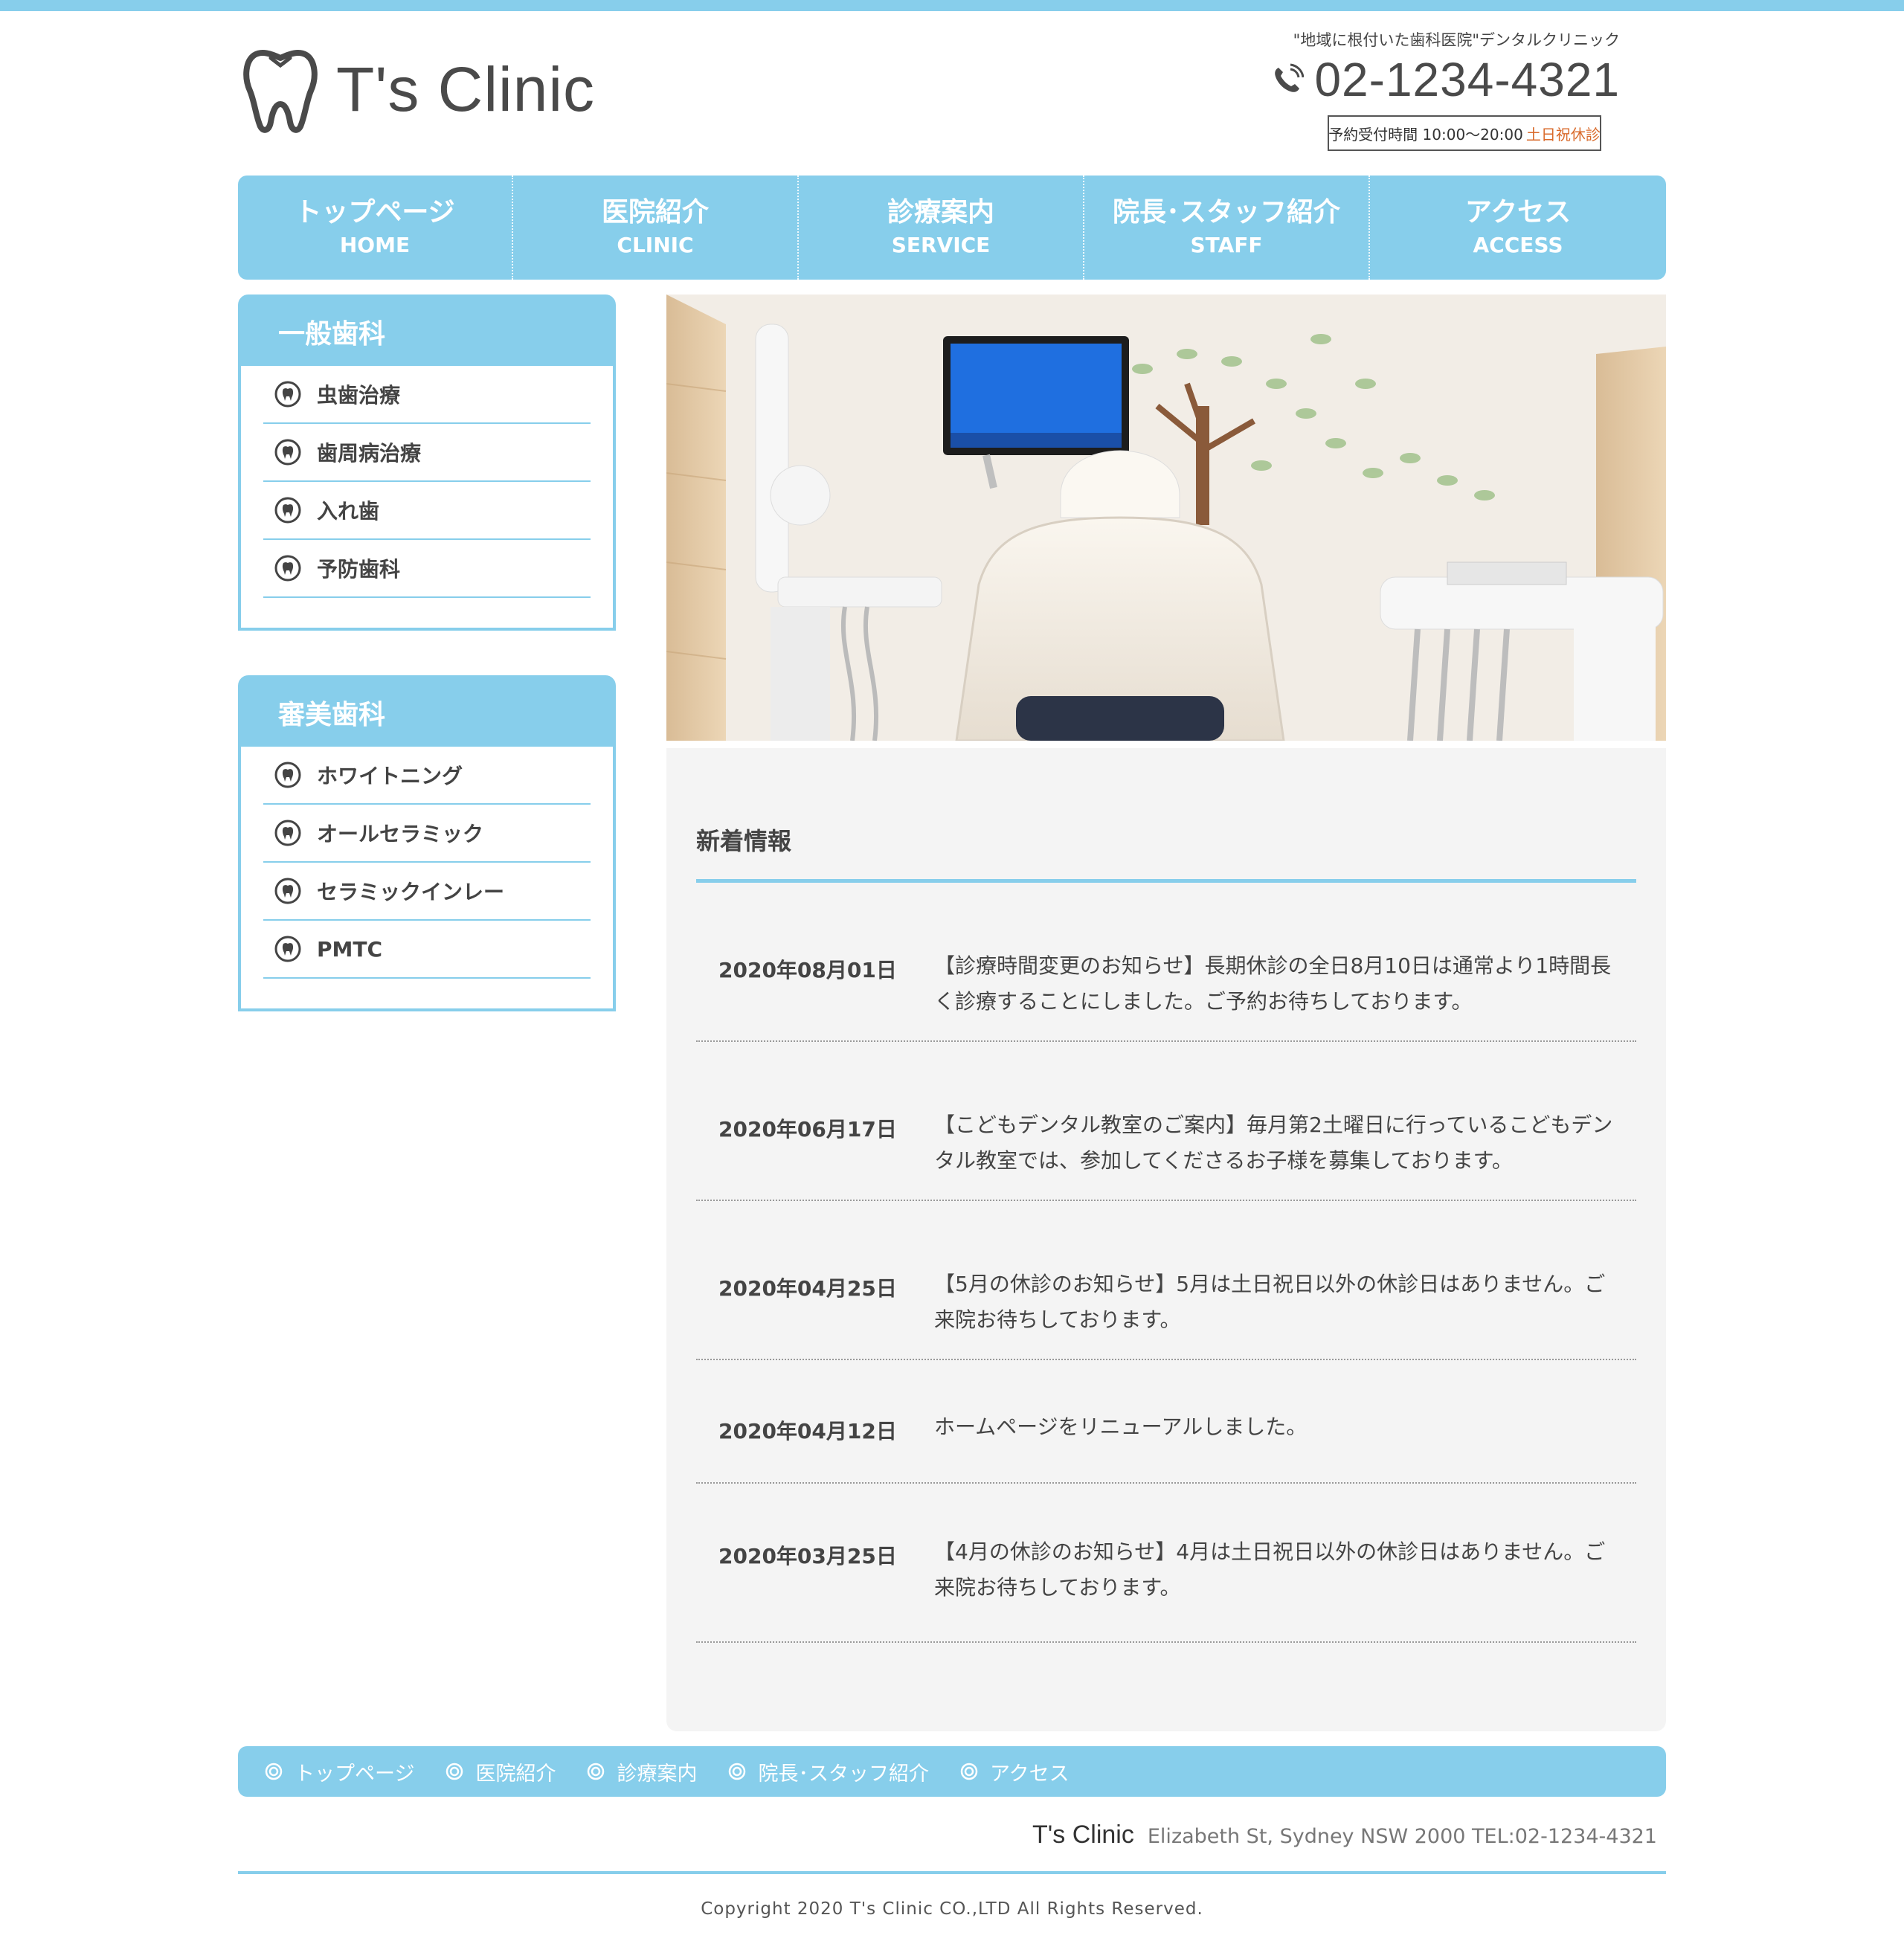 This screenshot has height=1944, width=1904. I want to click on nav-label-jp: 診療案内, so click(940, 212).